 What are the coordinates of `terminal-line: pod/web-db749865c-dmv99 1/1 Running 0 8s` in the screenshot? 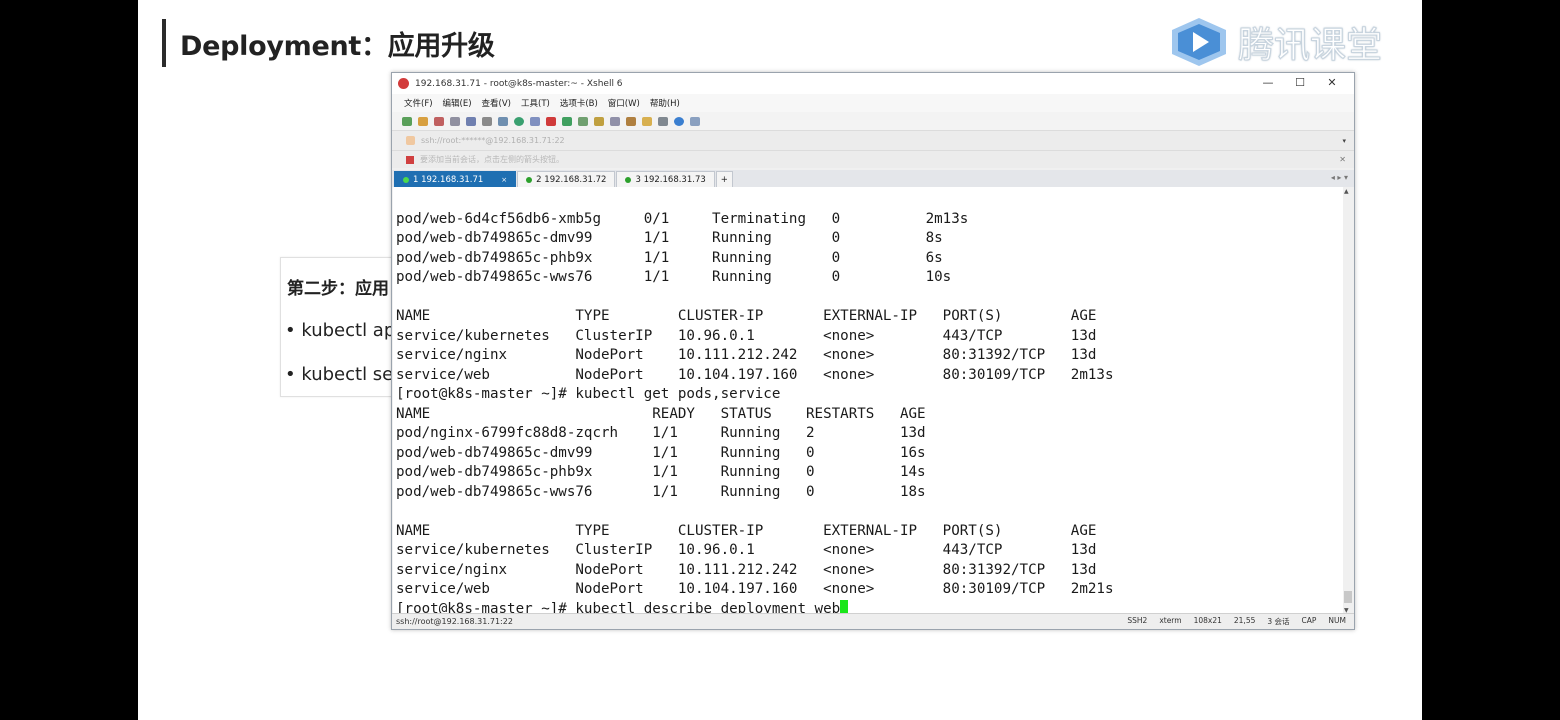 It's located at (669, 238).